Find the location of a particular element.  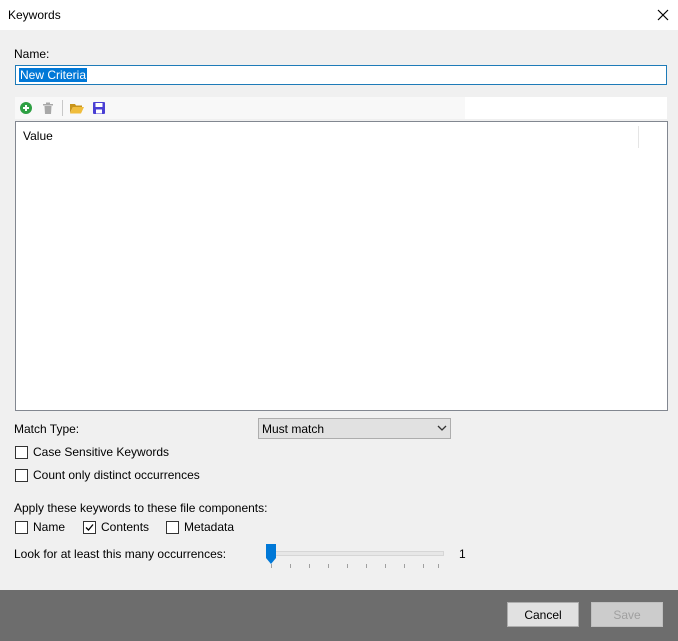

toolbar-blank-area is located at coordinates (566, 108).